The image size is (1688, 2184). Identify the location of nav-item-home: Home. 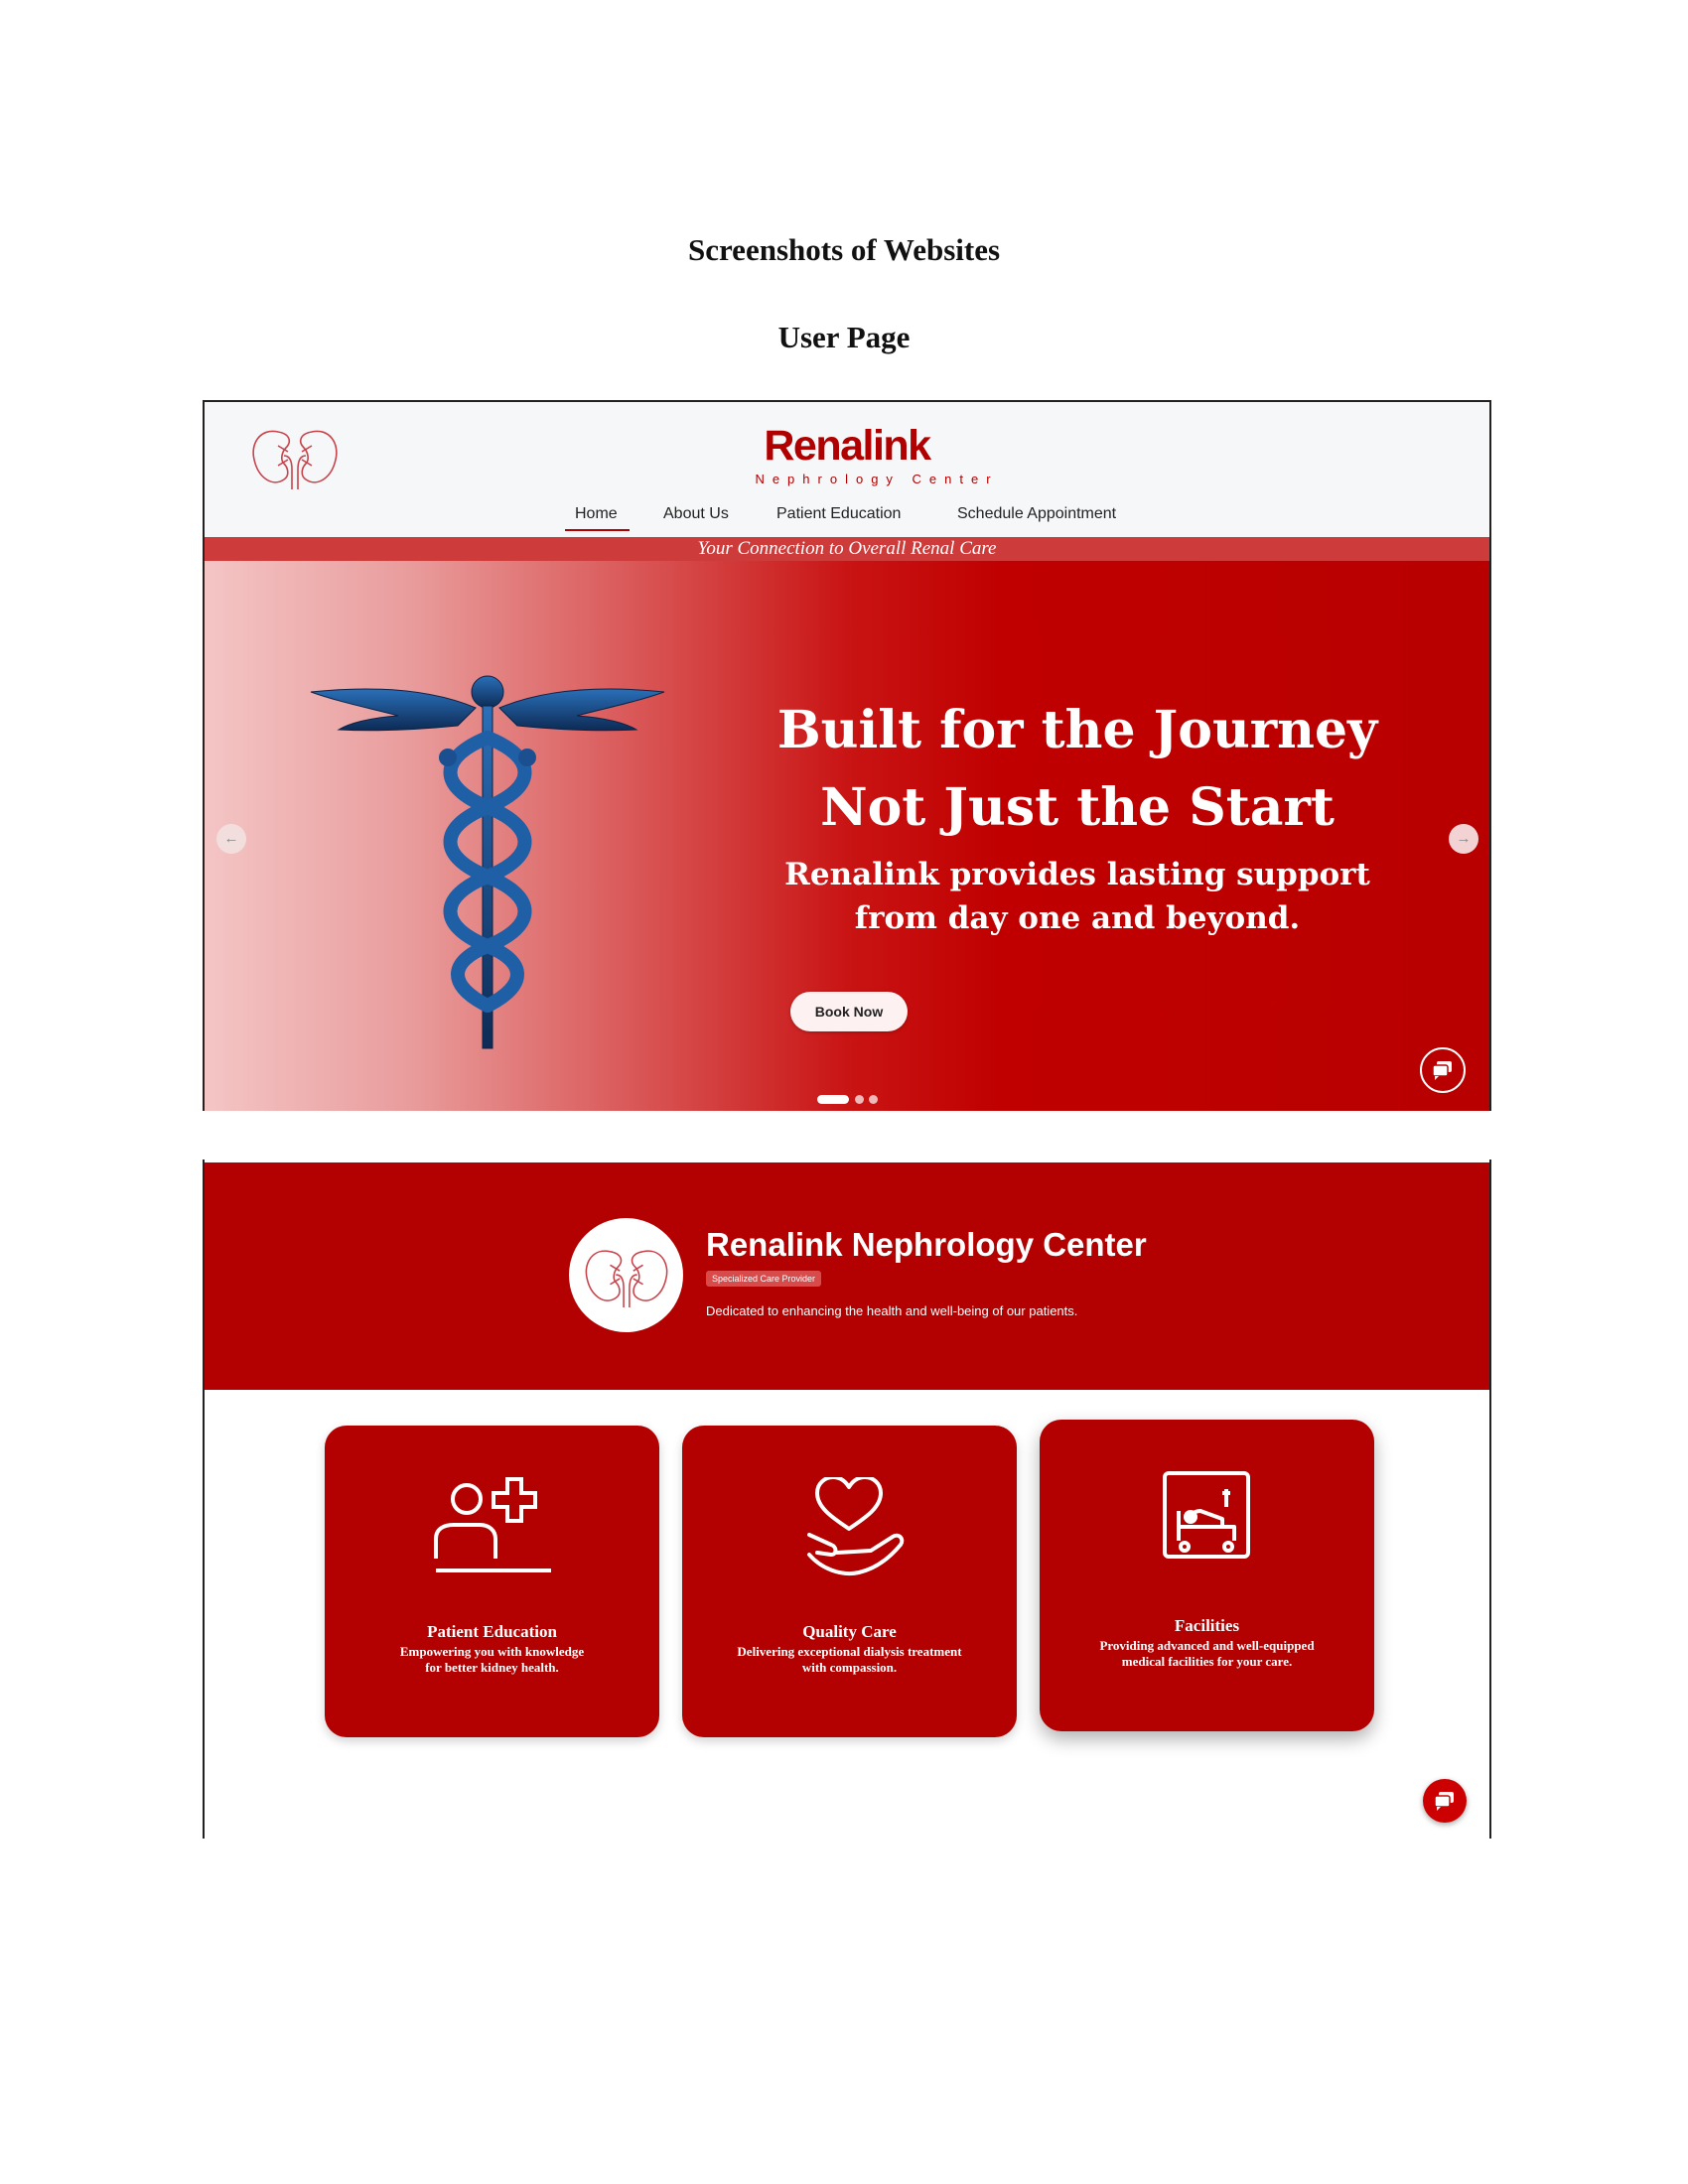
(597, 518).